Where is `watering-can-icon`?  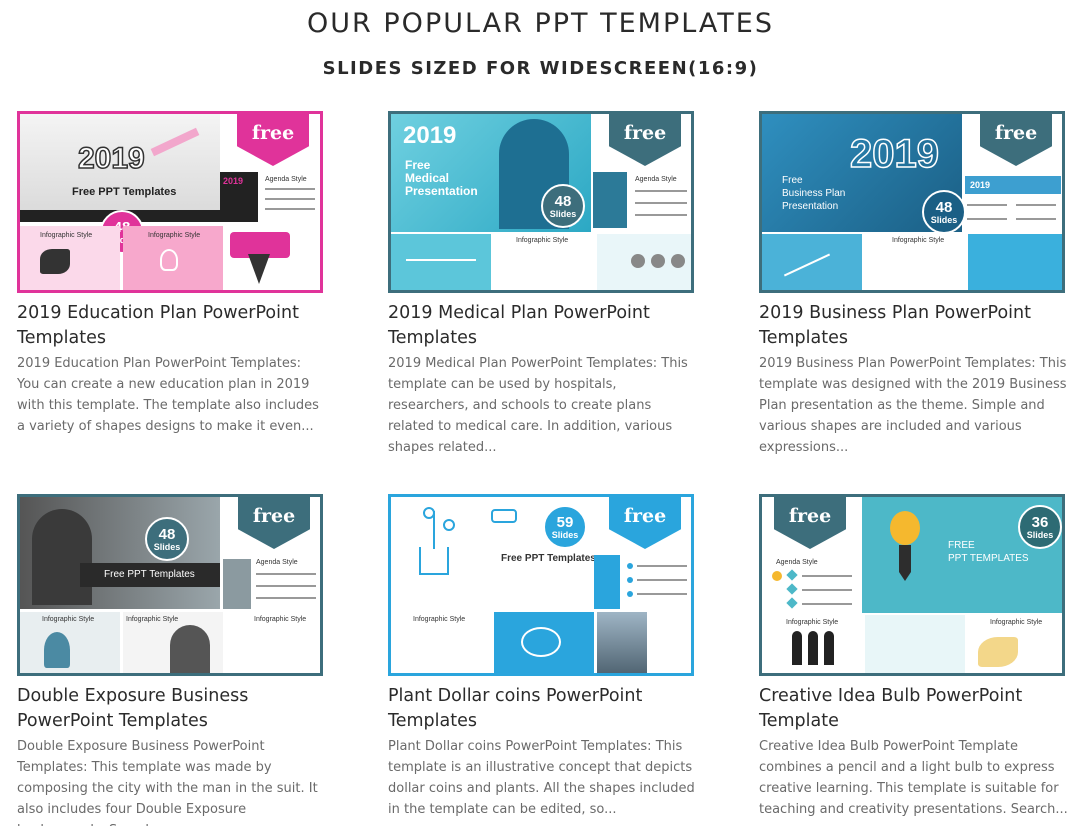 watering-can-icon is located at coordinates (504, 516).